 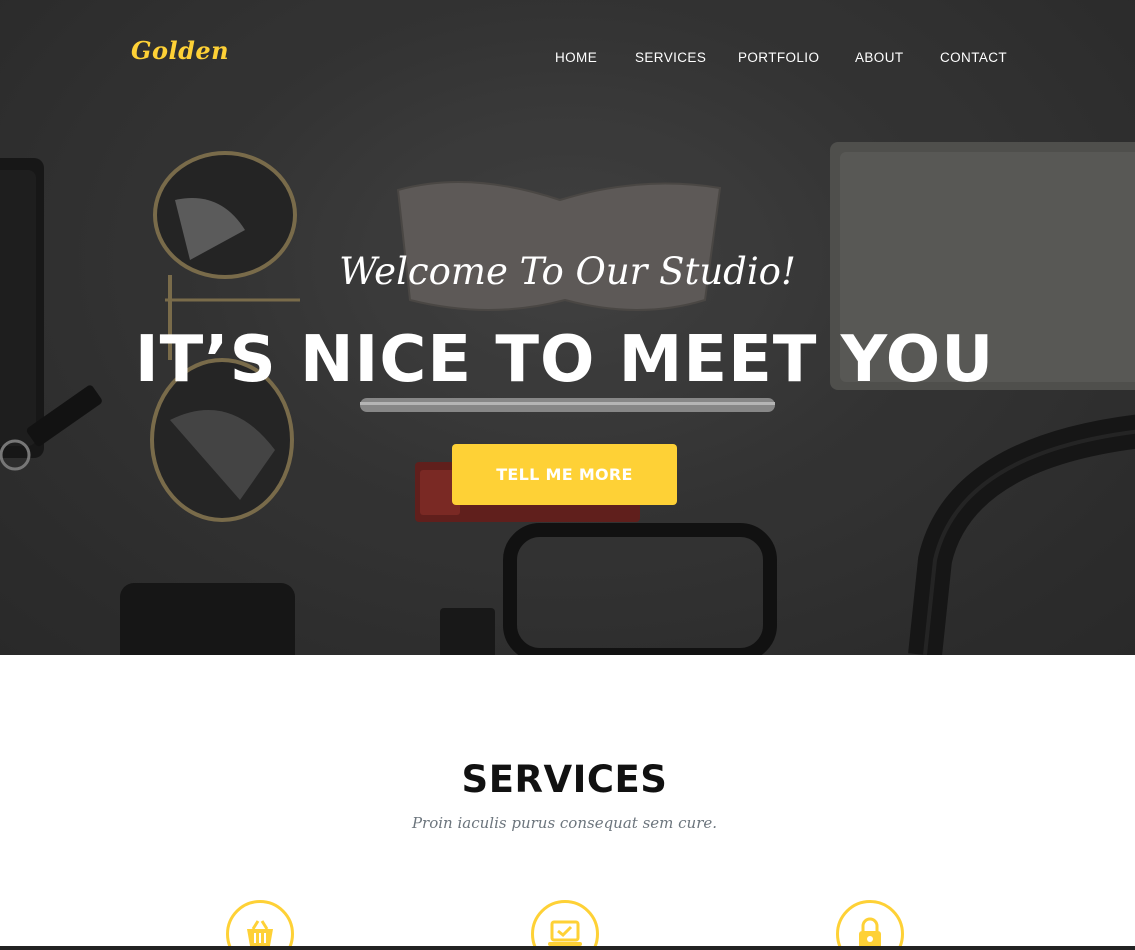 I want to click on nav-services: SERVICES, so click(x=670, y=57).